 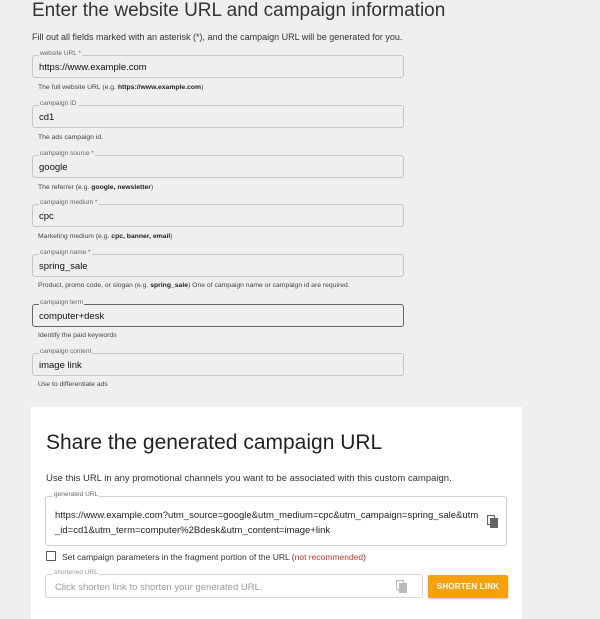 I want to click on campaign-content-field: campaign content, so click(x=218, y=362).